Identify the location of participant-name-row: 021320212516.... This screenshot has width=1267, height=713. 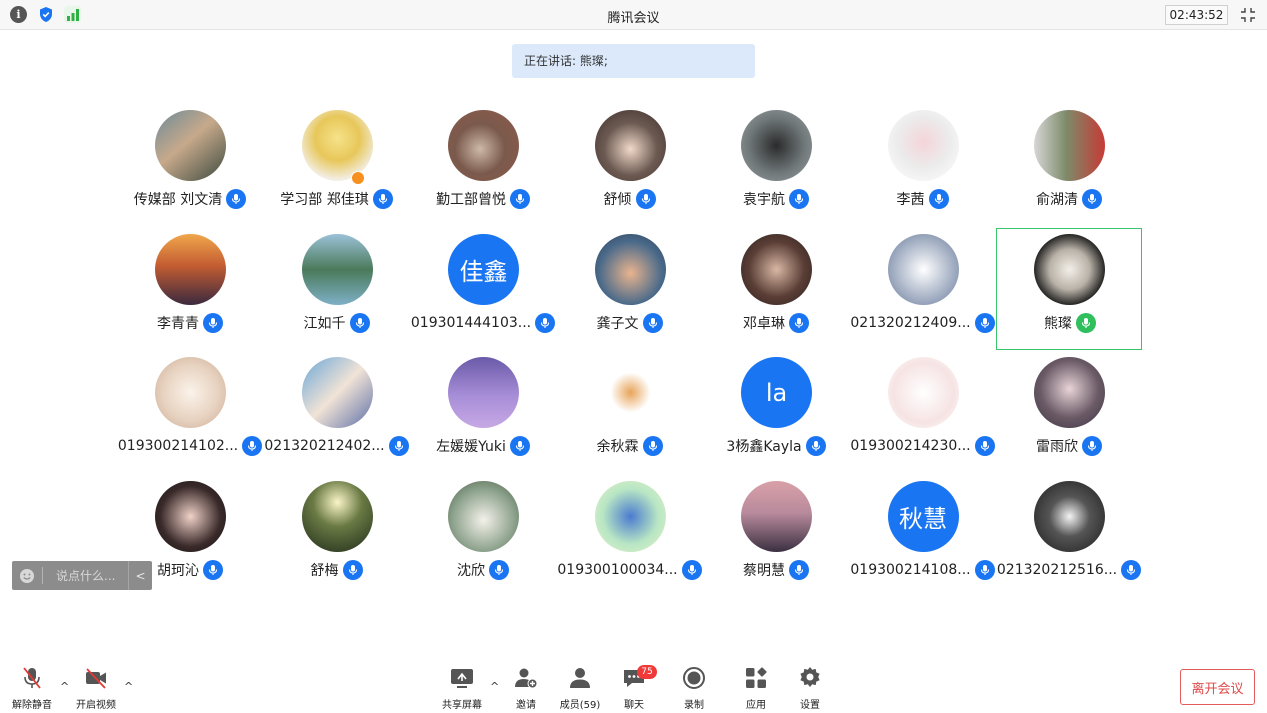
(1069, 569).